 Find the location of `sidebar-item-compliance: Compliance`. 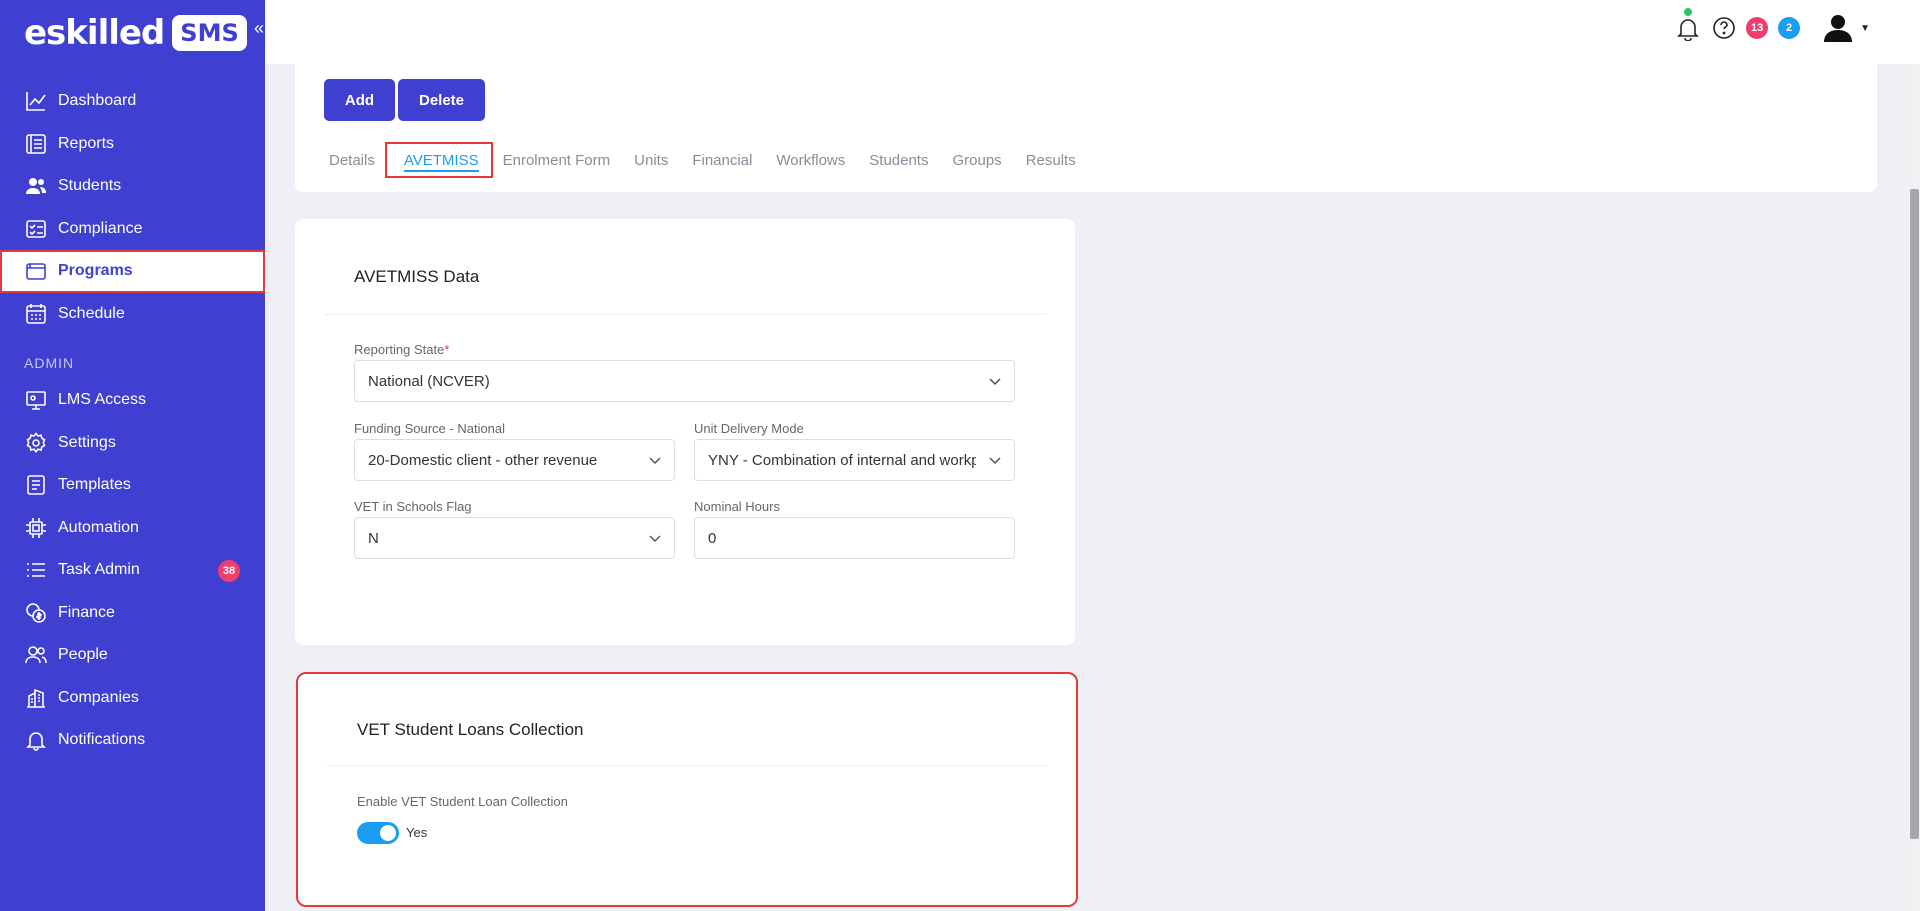

sidebar-item-compliance: Compliance is located at coordinates (132, 229).